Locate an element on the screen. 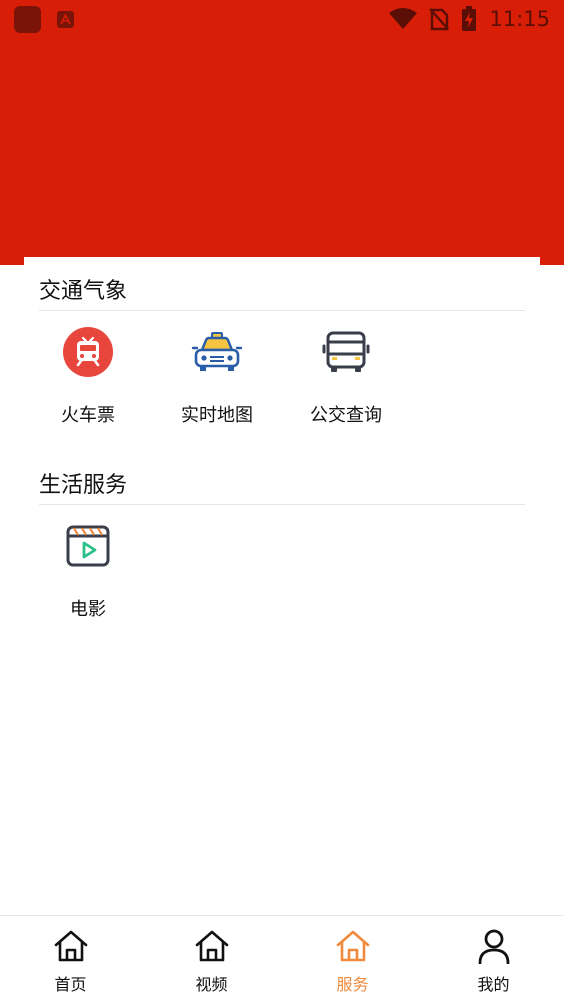 The width and height of the screenshot is (564, 1002). tab-label: 我的 is located at coordinates (493, 984).